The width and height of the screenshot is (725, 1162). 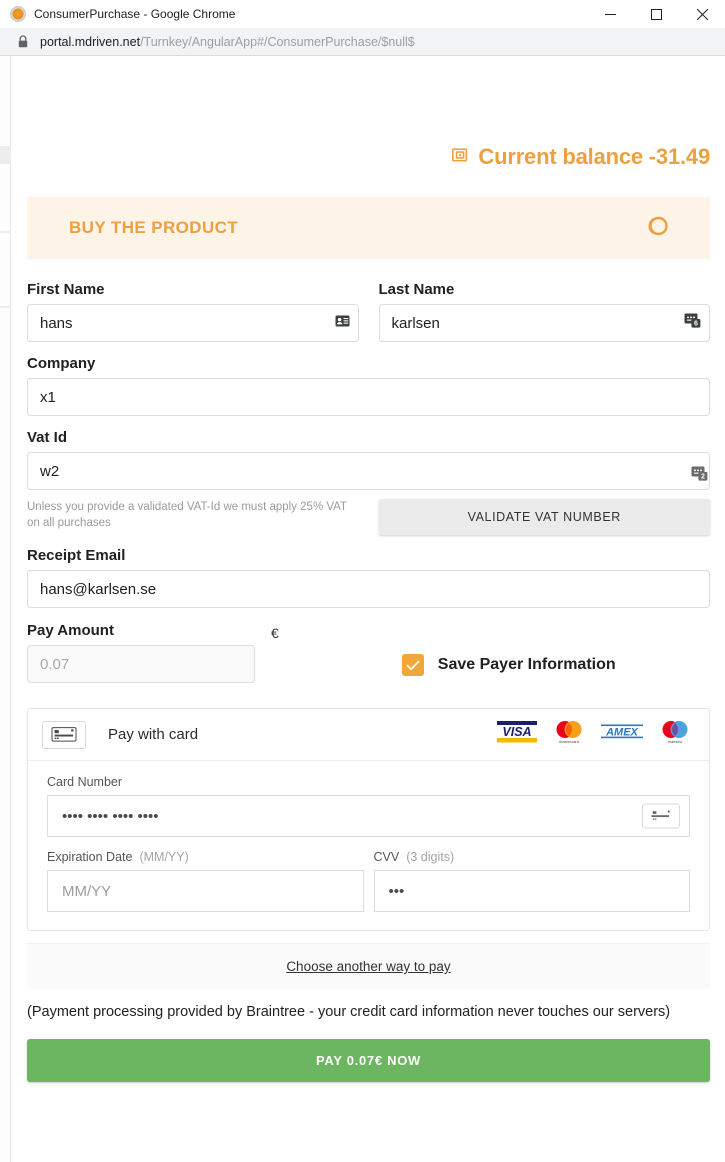 What do you see at coordinates (368, 816) in the screenshot?
I see `card-number-input` at bounding box center [368, 816].